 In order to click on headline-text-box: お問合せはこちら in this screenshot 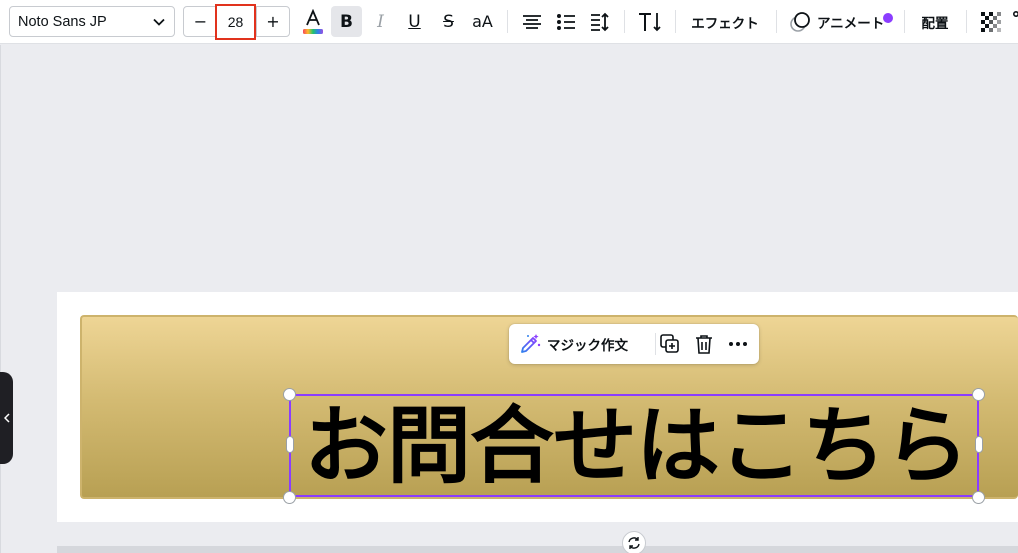, I will do `click(634, 445)`.